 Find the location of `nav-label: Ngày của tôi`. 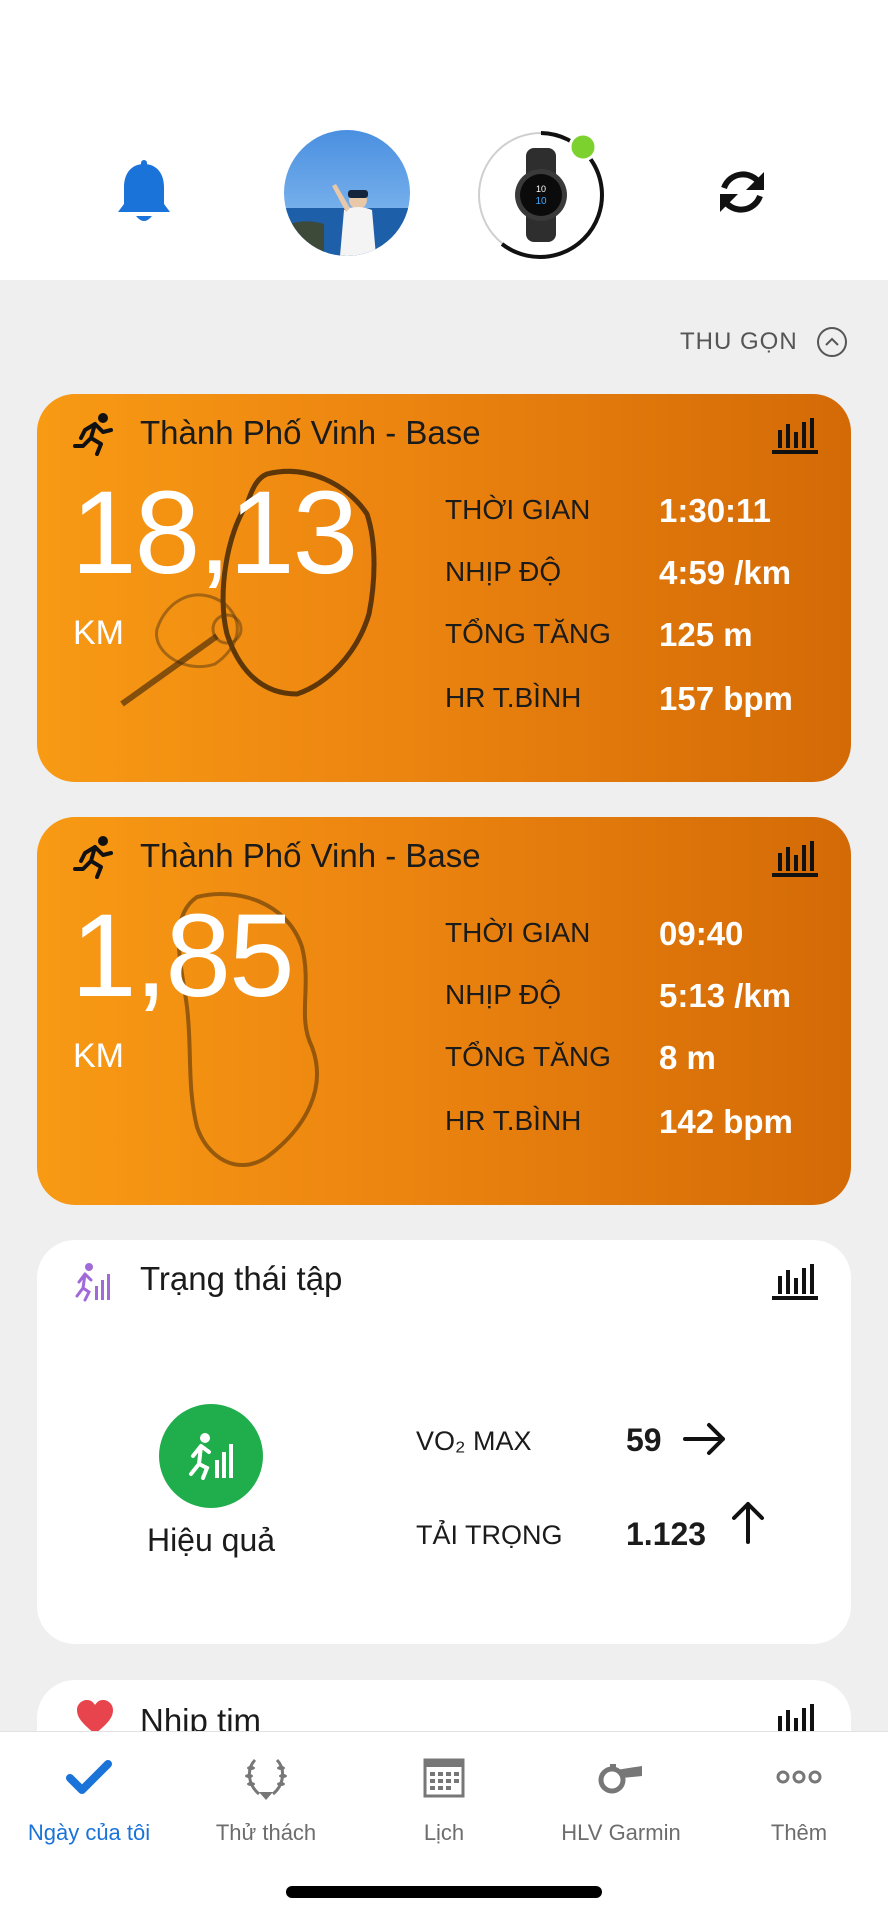

nav-label: Ngày của tôi is located at coordinates (89, 1832).